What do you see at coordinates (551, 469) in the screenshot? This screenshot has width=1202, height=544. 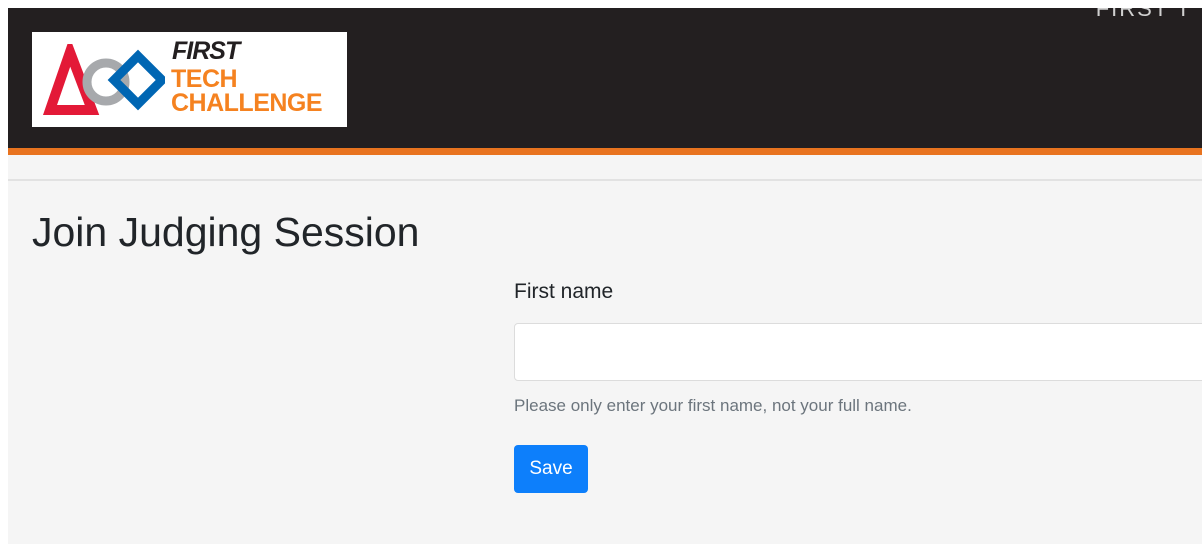 I see `save-button: Save` at bounding box center [551, 469].